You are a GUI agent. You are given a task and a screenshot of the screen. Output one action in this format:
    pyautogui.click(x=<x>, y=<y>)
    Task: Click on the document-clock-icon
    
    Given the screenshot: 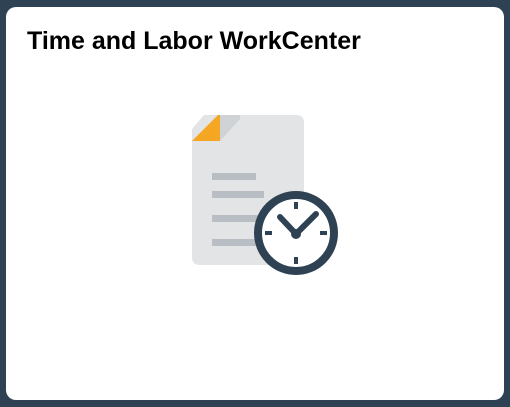 What is the action you would take?
    pyautogui.click(x=265, y=195)
    